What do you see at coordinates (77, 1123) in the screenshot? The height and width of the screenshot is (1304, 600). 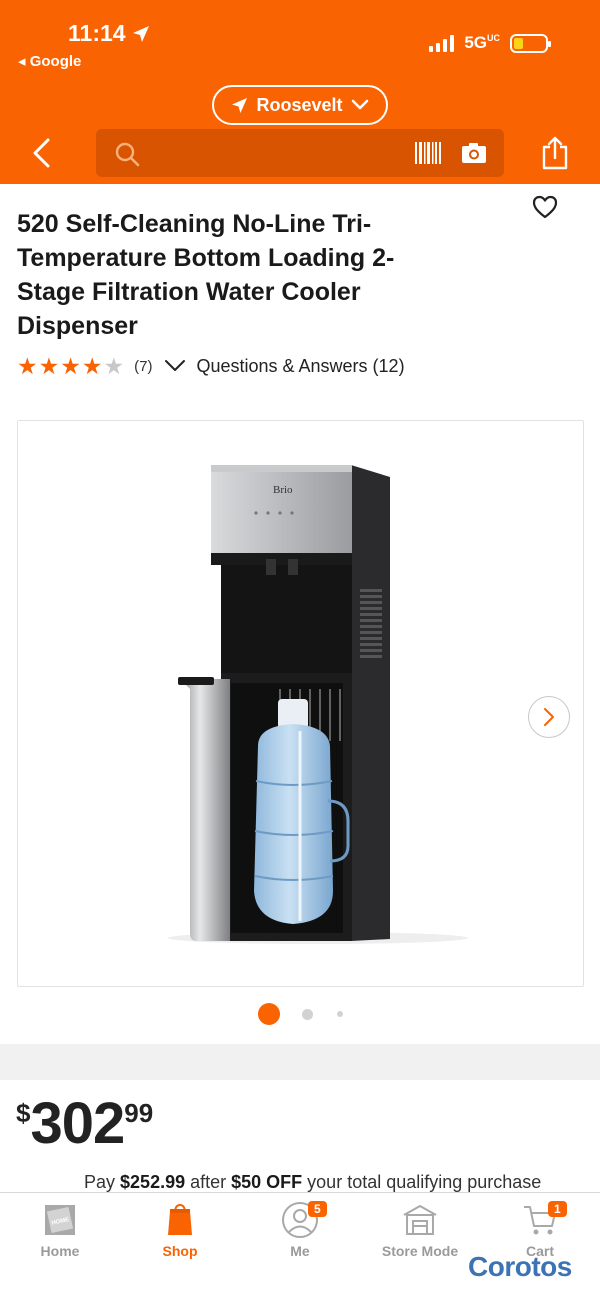 I see `price-dollars: 302` at bounding box center [77, 1123].